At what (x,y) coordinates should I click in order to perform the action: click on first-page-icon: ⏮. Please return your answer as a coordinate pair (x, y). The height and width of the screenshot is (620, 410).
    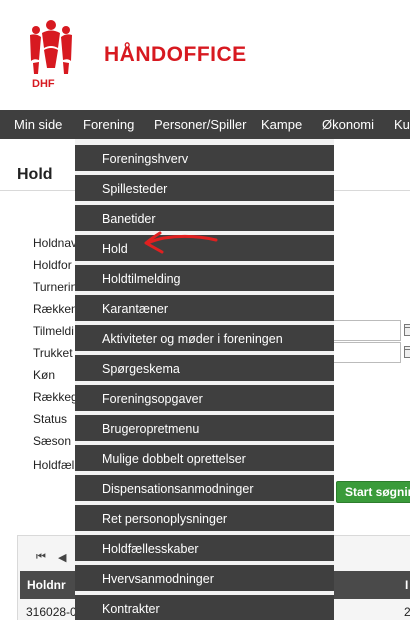
    Looking at the image, I should click on (41, 557).